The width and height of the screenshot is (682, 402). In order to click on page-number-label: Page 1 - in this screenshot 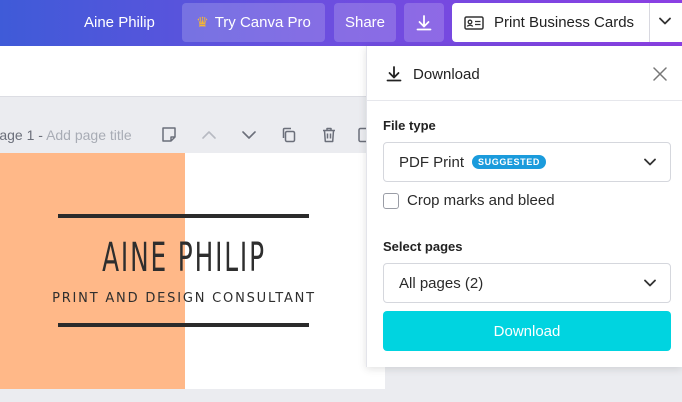, I will do `click(21, 135)`.